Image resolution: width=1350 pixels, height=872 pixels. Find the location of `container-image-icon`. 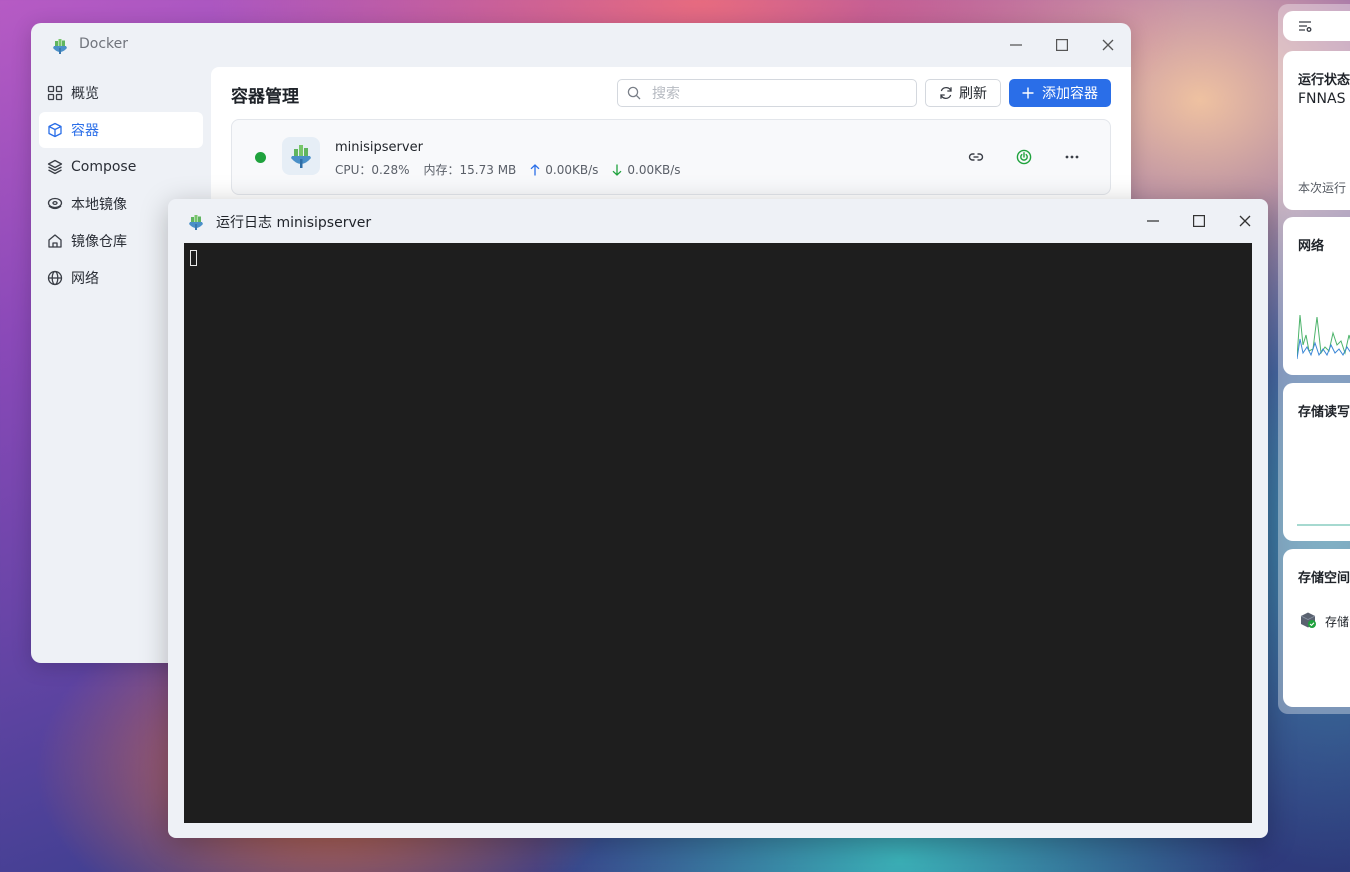

container-image-icon is located at coordinates (301, 156).